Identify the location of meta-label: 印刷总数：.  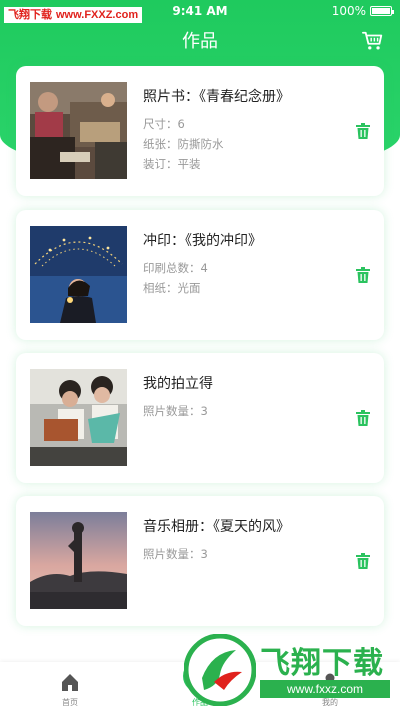
(172, 268).